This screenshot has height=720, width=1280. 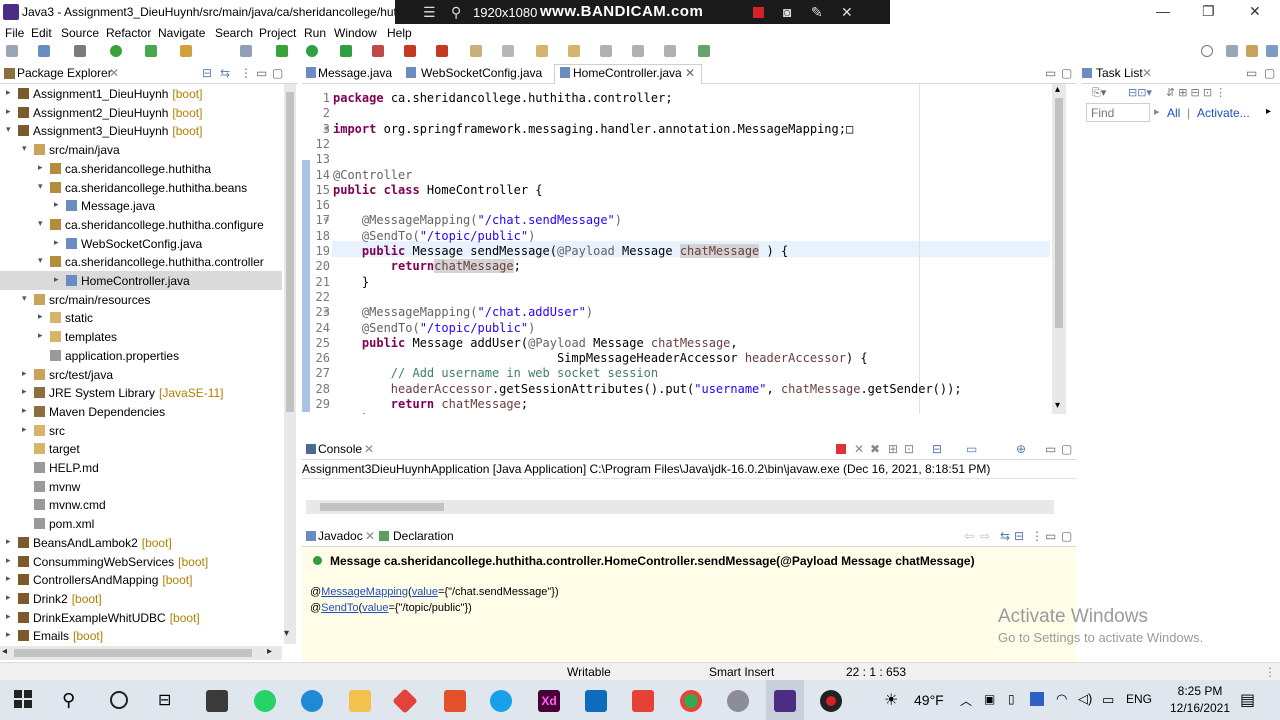 I want to click on start-icon, so click(x=25, y=701).